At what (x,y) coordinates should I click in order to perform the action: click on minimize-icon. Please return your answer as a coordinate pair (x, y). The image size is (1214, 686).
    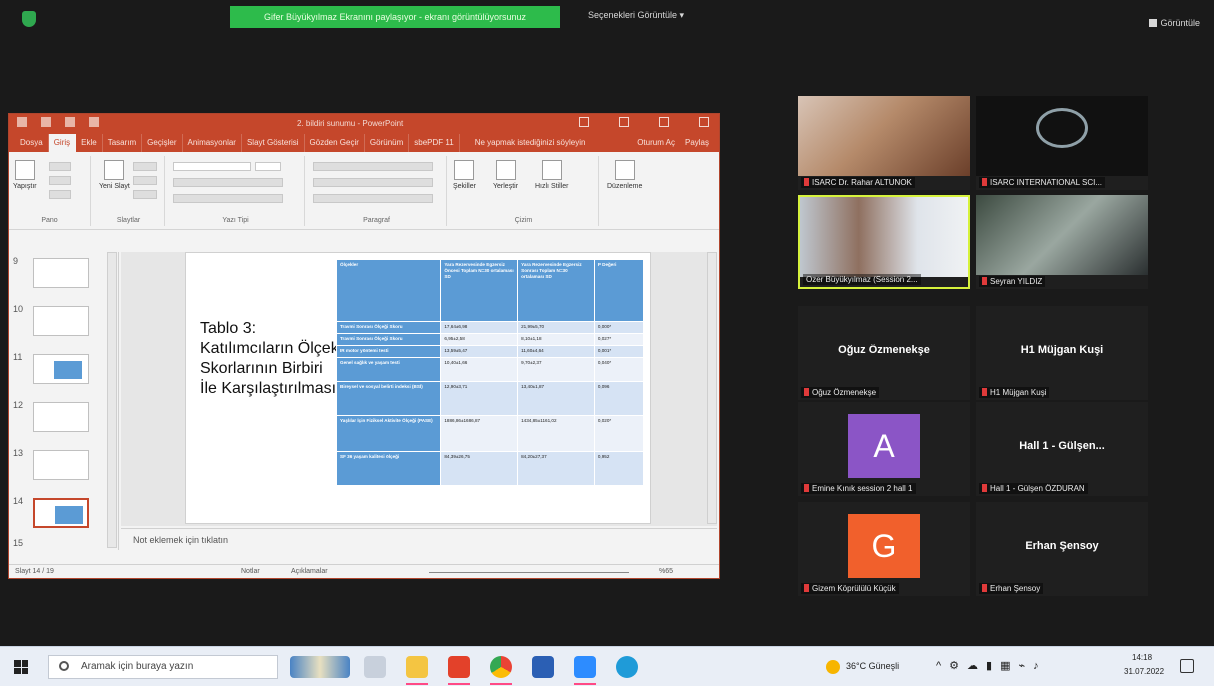
    Looking at the image, I should click on (624, 122).